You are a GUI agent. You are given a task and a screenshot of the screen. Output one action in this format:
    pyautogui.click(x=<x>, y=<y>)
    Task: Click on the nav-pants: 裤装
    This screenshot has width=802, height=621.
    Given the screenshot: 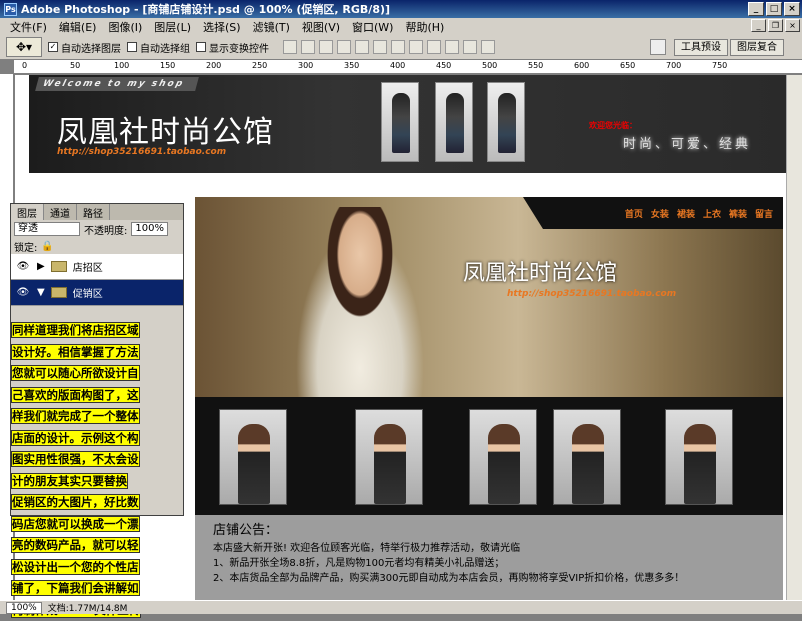 What is the action you would take?
    pyautogui.click(x=738, y=213)
    